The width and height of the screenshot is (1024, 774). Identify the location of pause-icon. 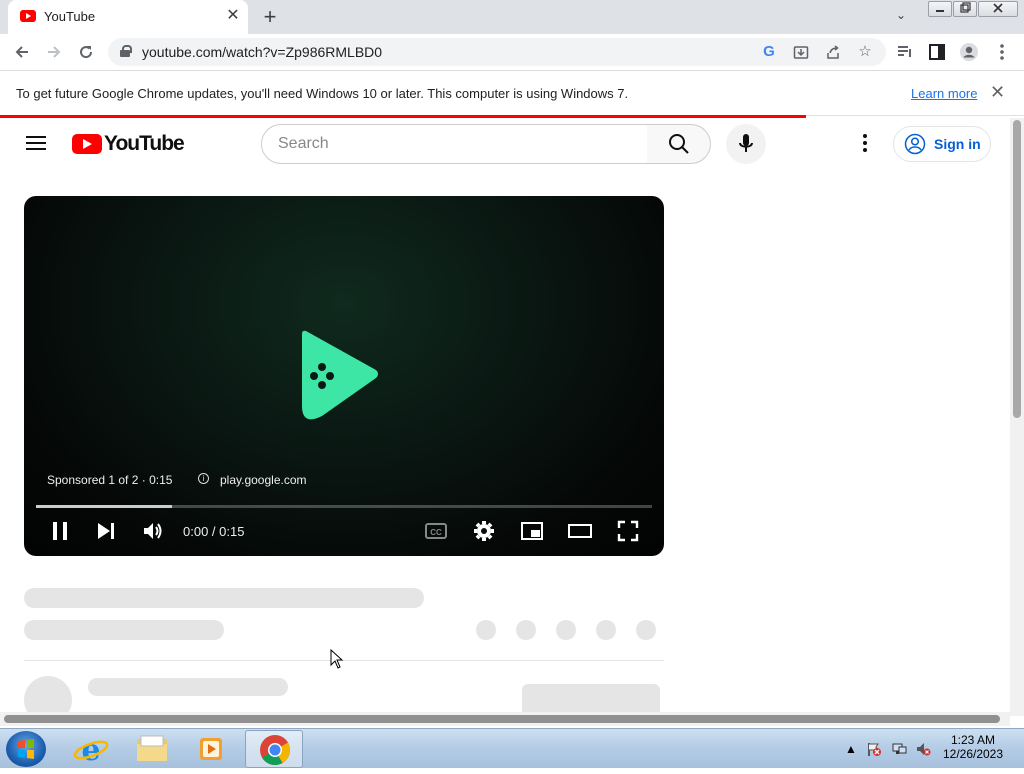
(60, 531).